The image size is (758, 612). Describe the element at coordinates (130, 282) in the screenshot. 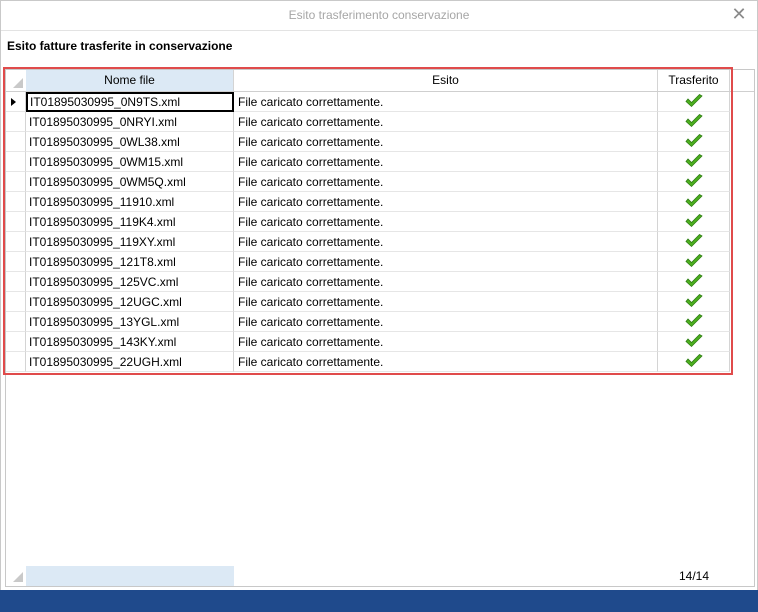

I see `cell-nome-file: IT01895030995_125VC.xml` at that location.